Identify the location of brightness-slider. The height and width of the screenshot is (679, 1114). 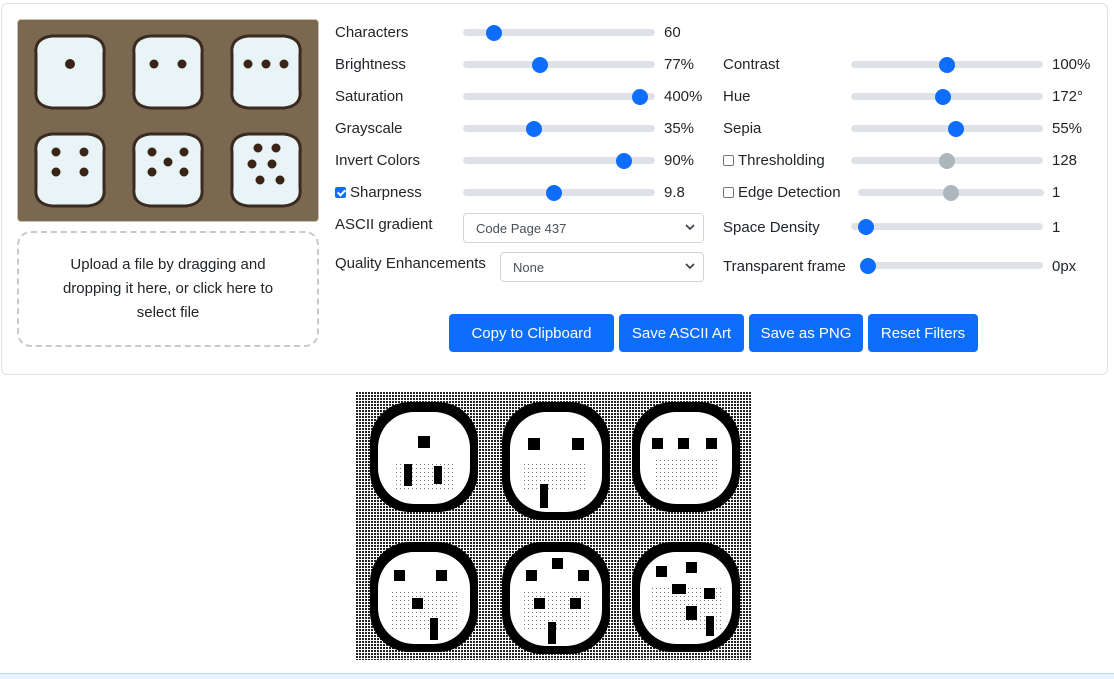
(559, 64).